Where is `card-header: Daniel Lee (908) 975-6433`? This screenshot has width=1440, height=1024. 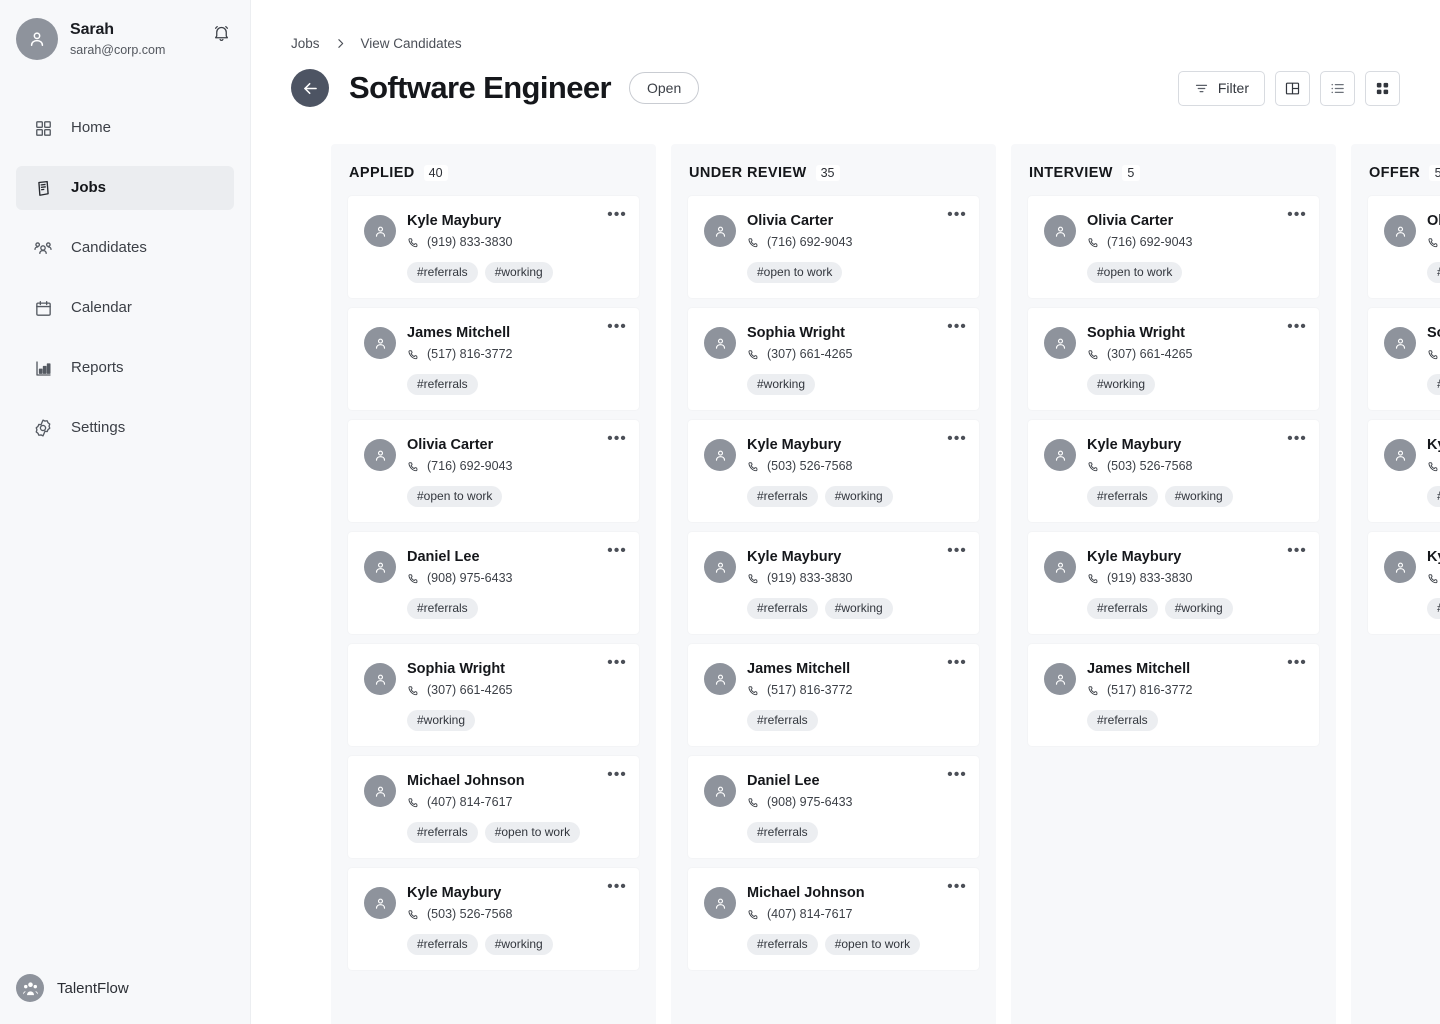
card-header: Daniel Lee (908) 975-6433 is located at coordinates (833, 791).